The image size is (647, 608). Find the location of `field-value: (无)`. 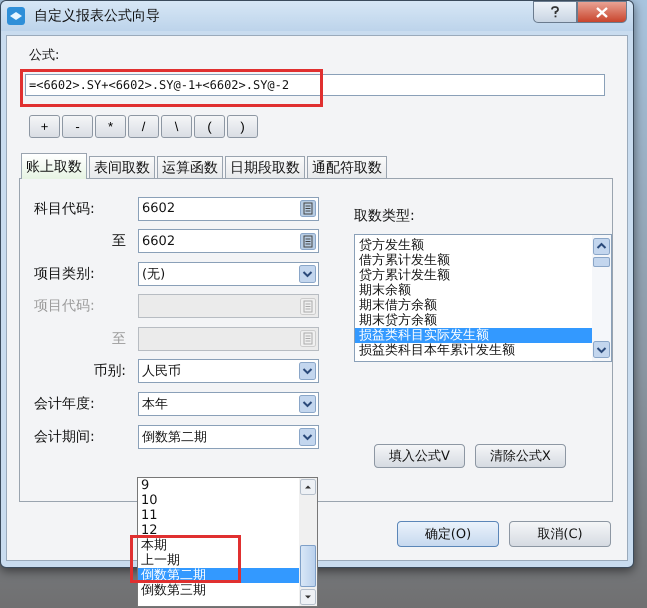

field-value: (无) is located at coordinates (154, 274).